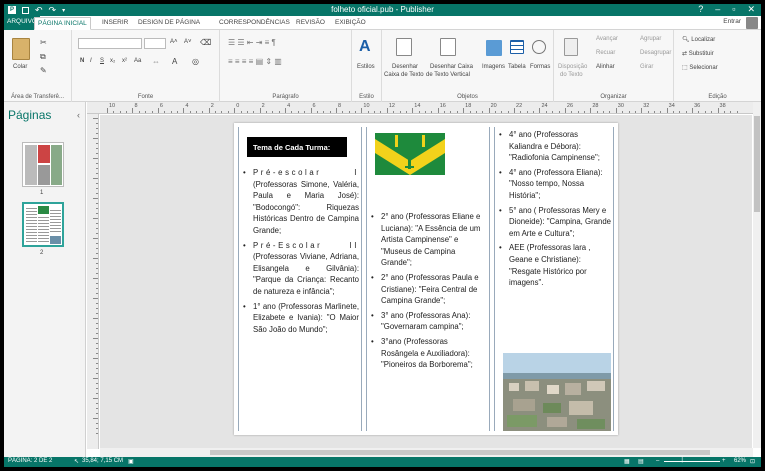 This screenshot has width=765, height=471. Describe the element at coordinates (698, 39) in the screenshot. I see `find-button: 🔍︎ Localizar` at that location.